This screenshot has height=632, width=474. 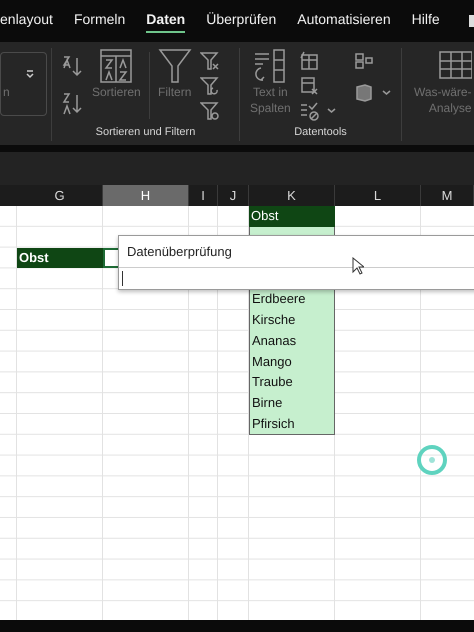 What do you see at coordinates (210, 86) in the screenshot?
I see `reapply-filter-icon` at bounding box center [210, 86].